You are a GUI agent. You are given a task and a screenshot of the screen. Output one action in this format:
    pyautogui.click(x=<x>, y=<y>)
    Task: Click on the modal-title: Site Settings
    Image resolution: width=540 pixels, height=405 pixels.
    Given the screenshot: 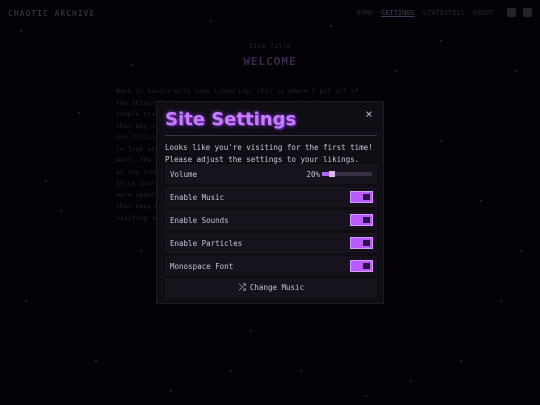 What is the action you would take?
    pyautogui.click(x=231, y=119)
    